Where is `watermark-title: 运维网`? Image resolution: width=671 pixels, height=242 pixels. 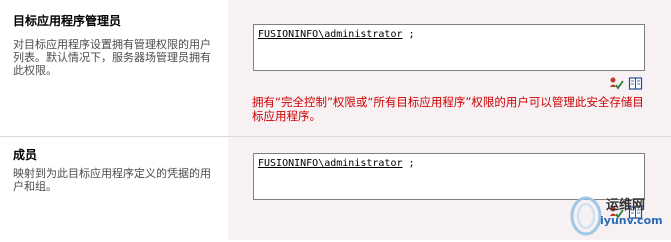 watermark-title: 运维网 is located at coordinates (626, 205).